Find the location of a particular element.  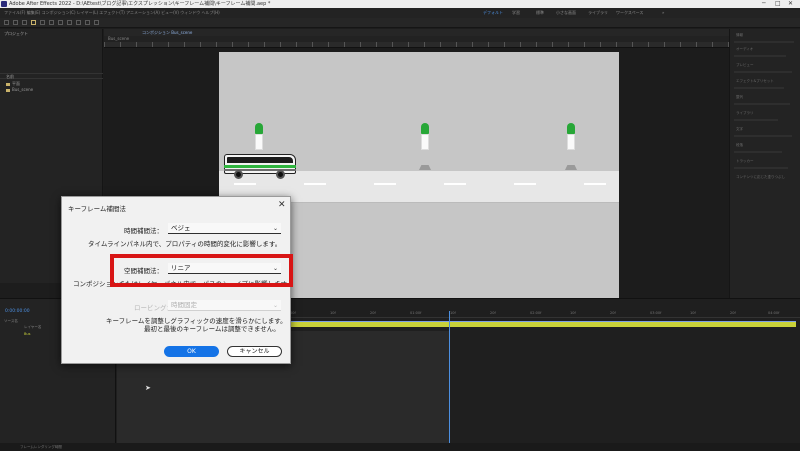

panel-preview: プレビュー is located at coordinates (745, 65).